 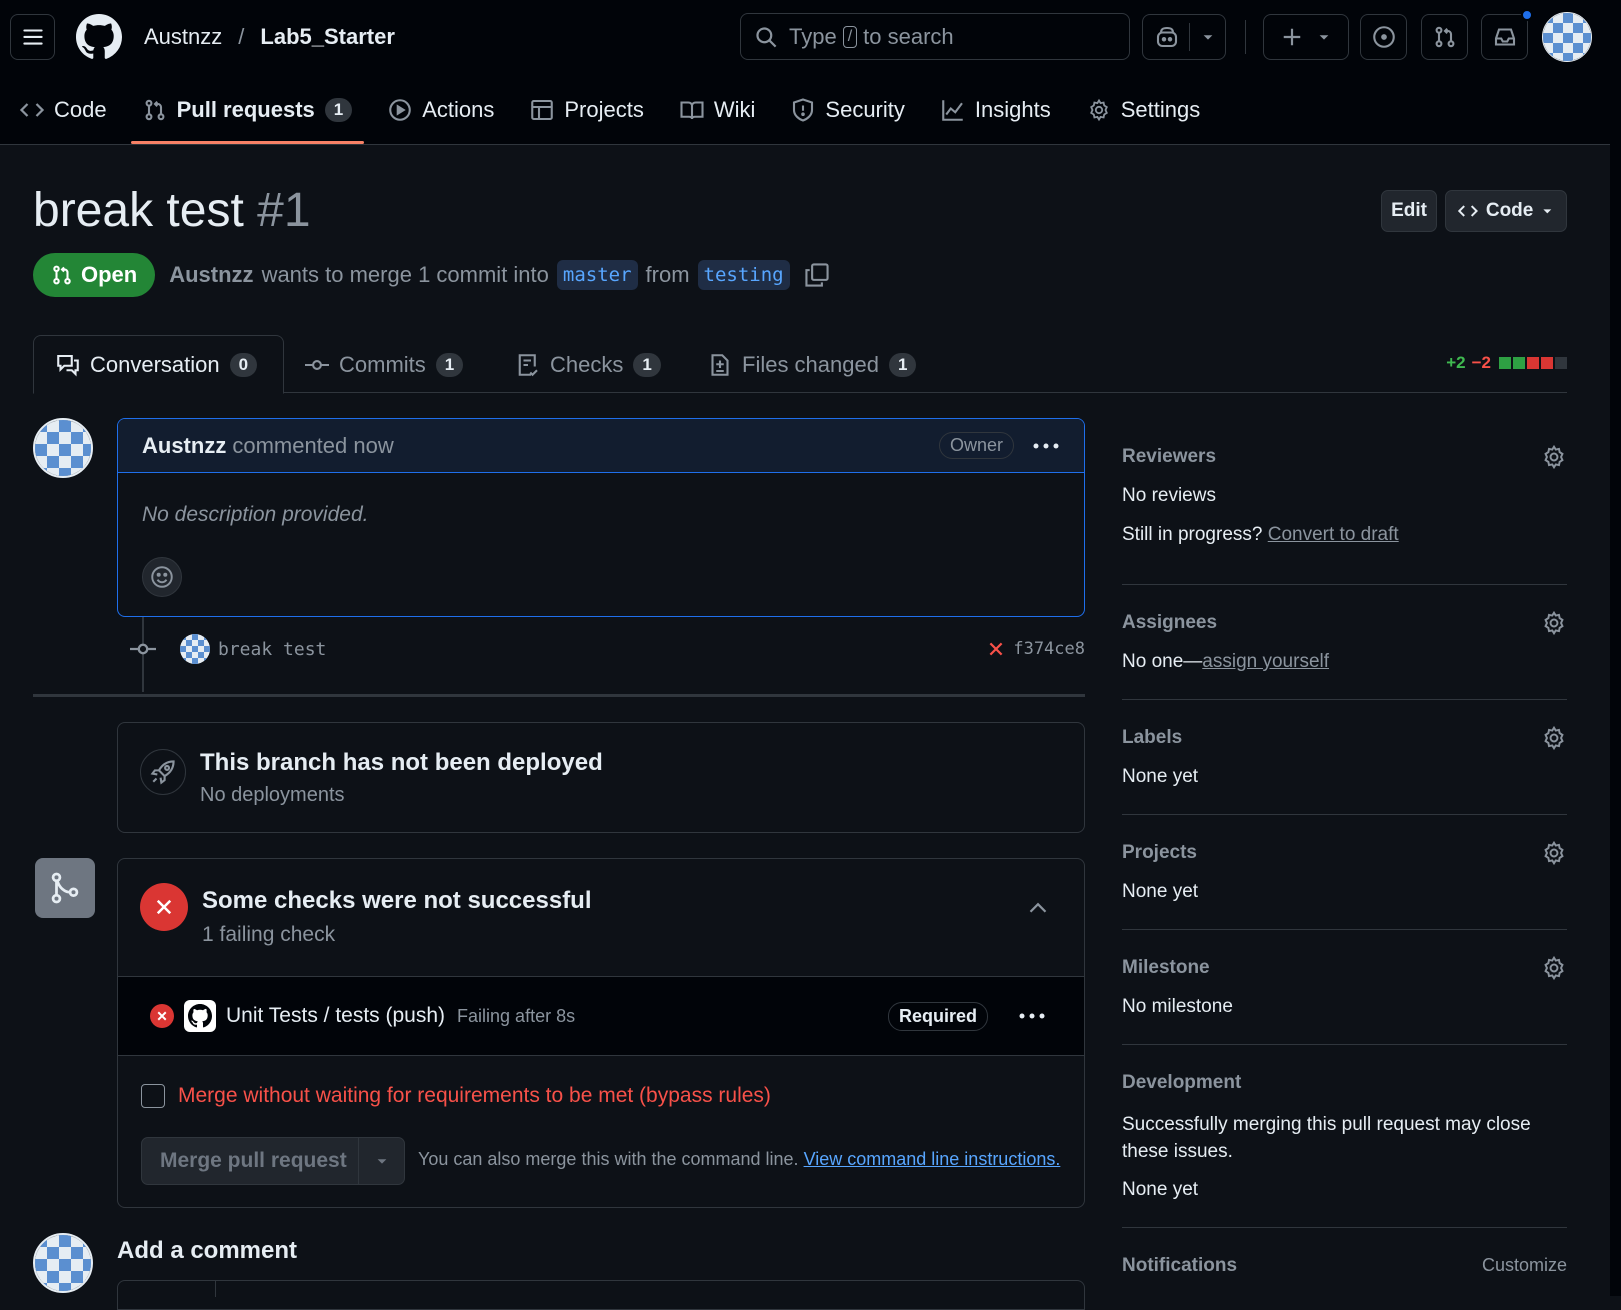 I want to click on customize-notifications-link: Customize, so click(x=1524, y=1265).